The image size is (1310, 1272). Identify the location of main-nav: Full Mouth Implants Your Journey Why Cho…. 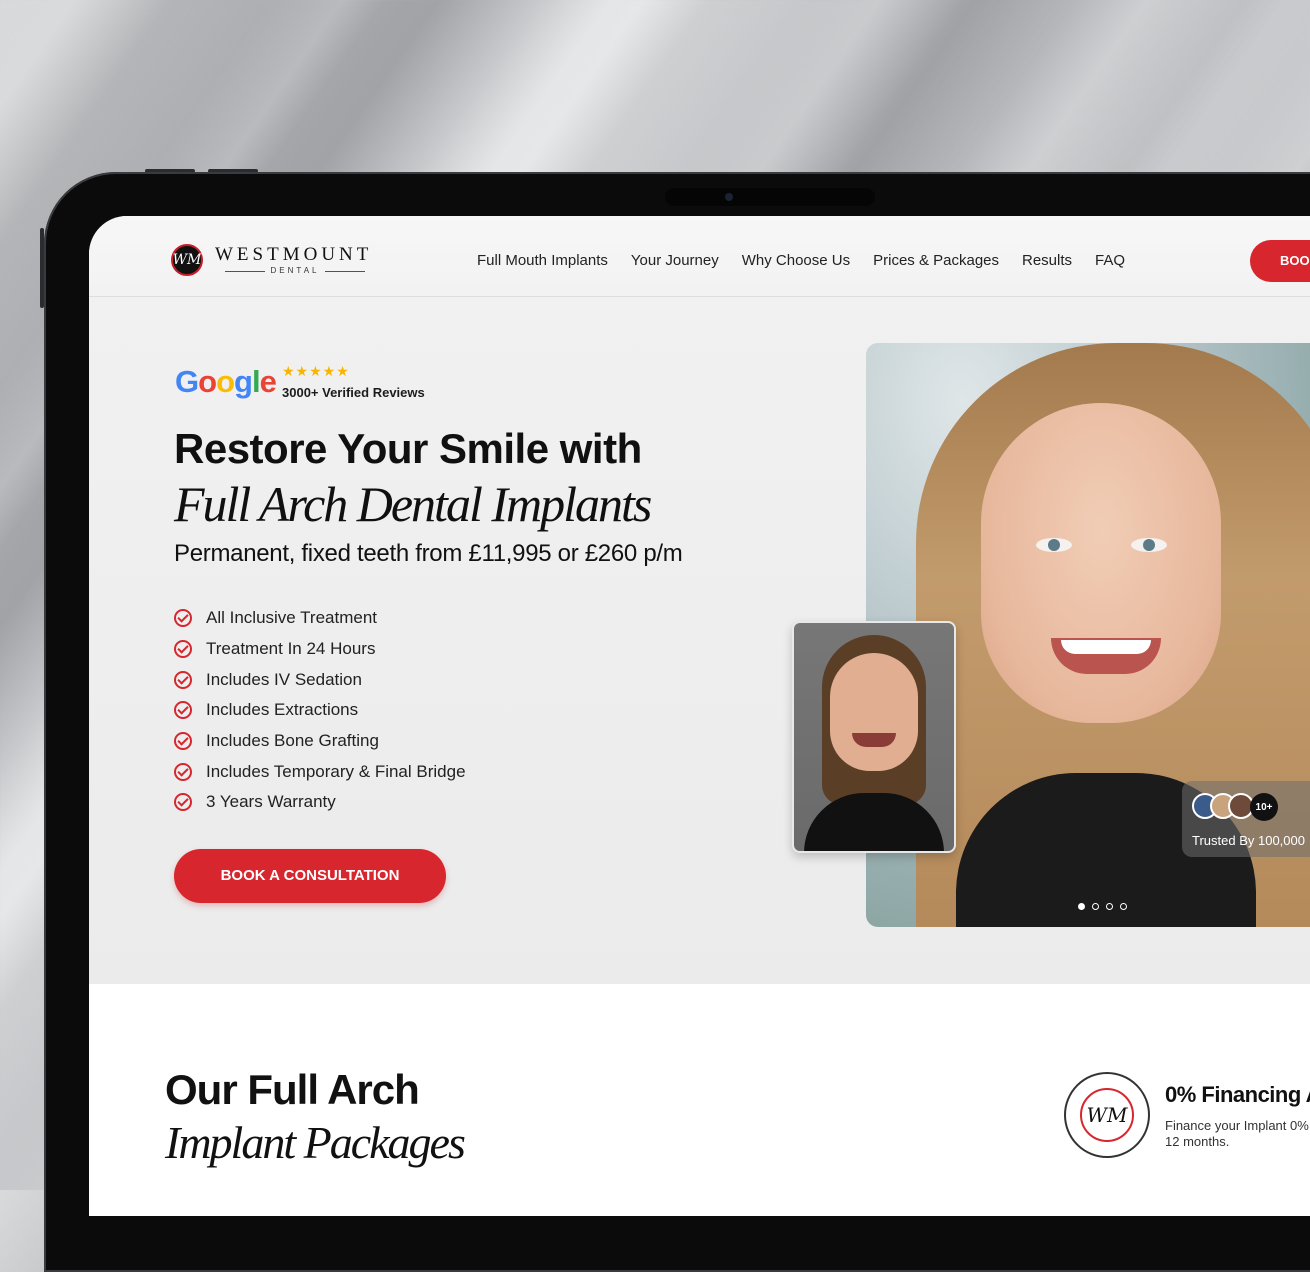
(801, 260).